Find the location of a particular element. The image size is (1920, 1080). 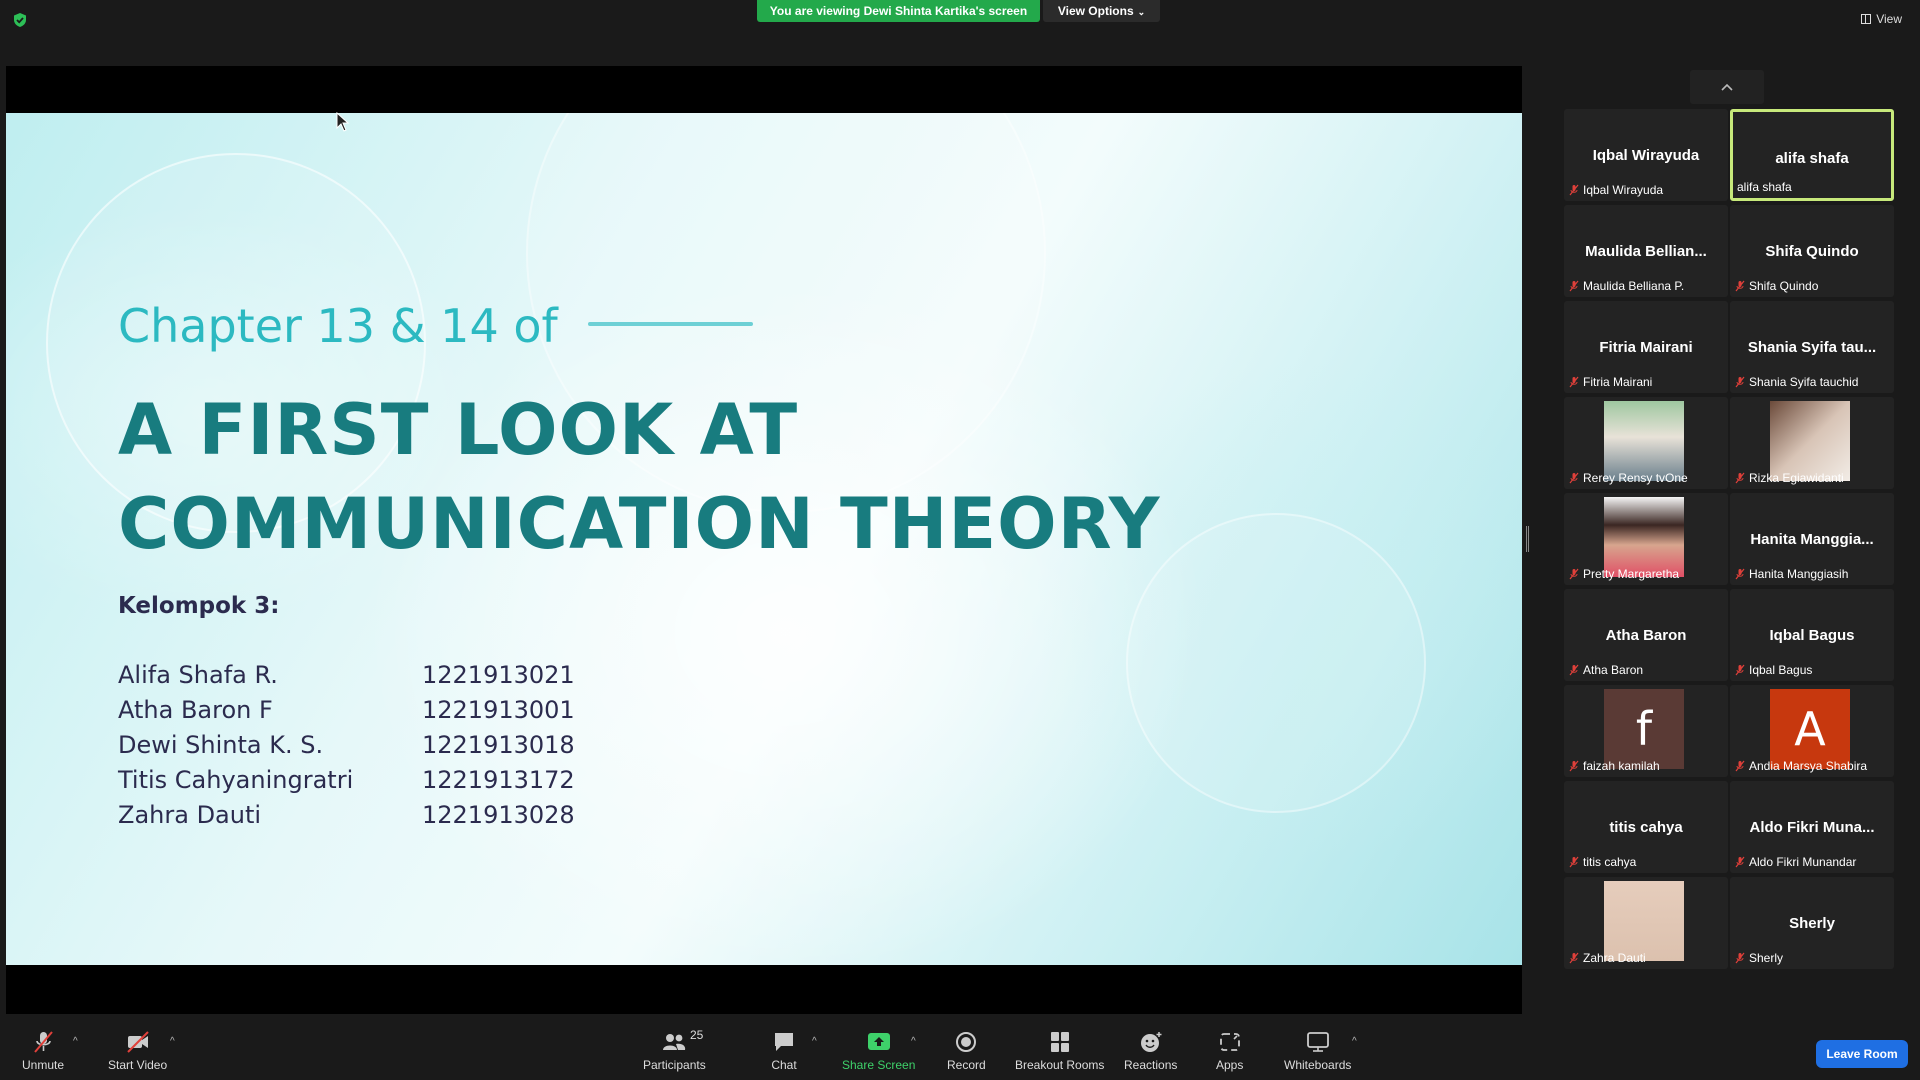

whiteboards-button: Whiteboards is located at coordinates (1317, 1051).